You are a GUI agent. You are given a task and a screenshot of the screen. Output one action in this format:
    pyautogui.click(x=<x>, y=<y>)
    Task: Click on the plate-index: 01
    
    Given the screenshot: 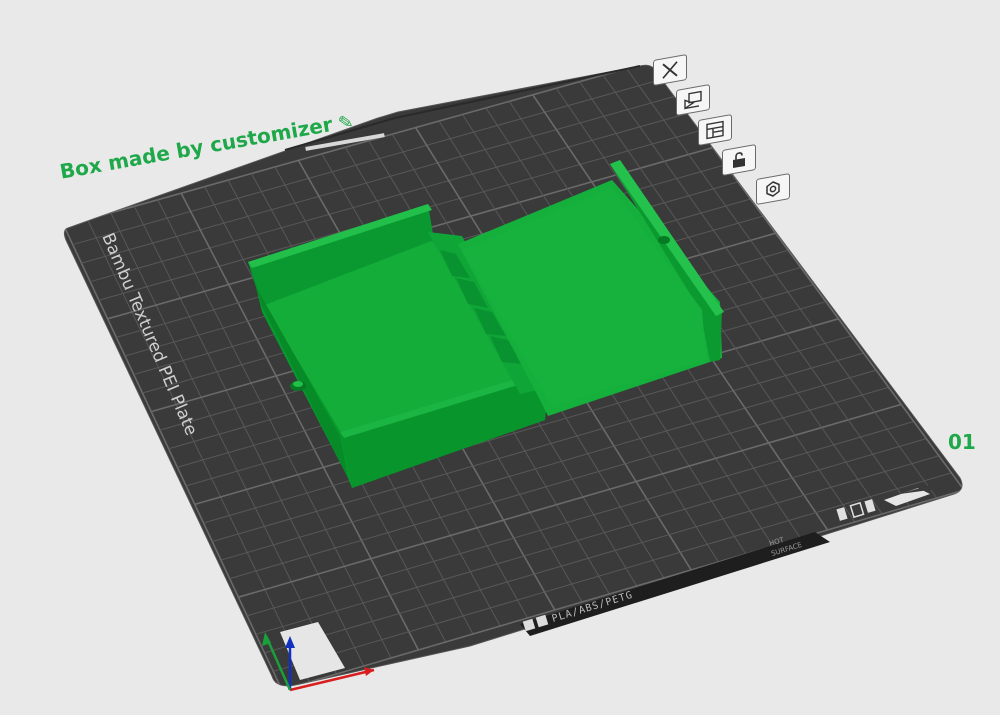 What is the action you would take?
    pyautogui.click(x=962, y=442)
    